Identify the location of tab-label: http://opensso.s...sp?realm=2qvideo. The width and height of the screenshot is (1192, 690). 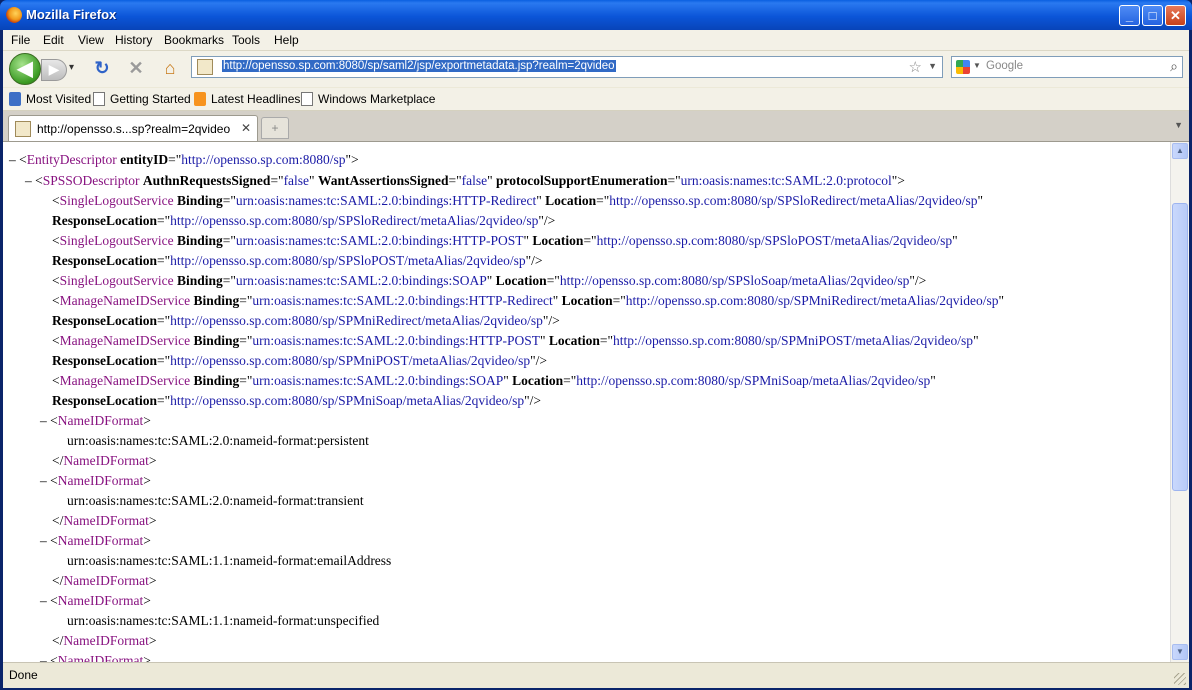
(134, 129).